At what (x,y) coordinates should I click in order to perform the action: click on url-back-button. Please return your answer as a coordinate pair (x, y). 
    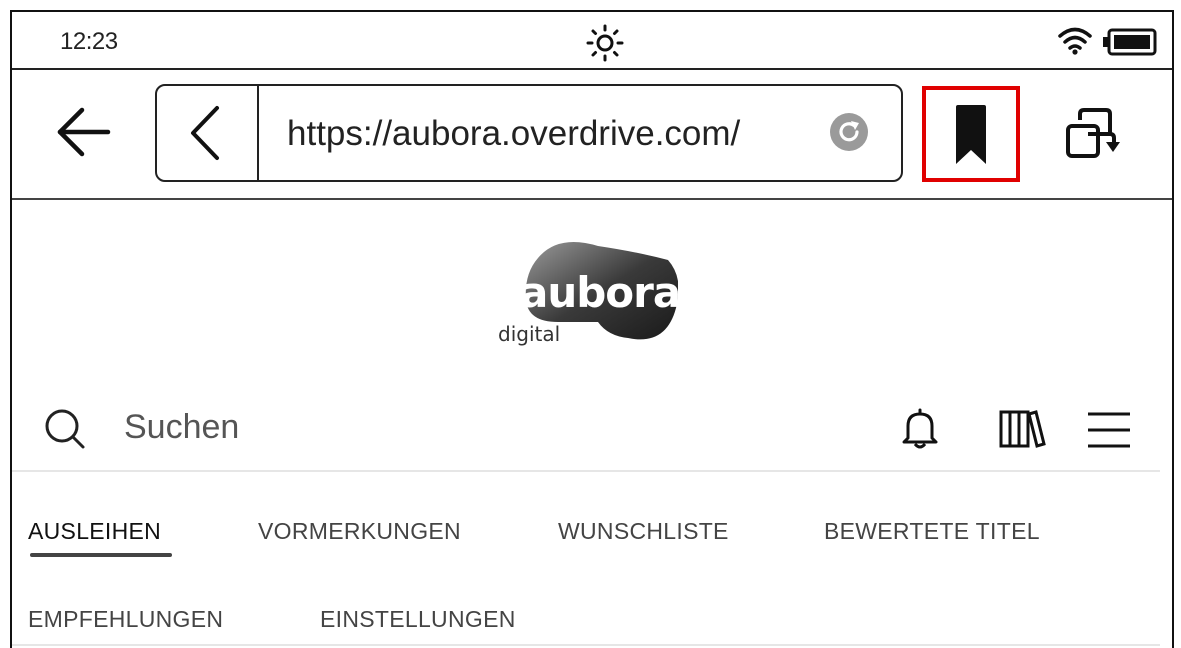
    Looking at the image, I should click on (208, 133).